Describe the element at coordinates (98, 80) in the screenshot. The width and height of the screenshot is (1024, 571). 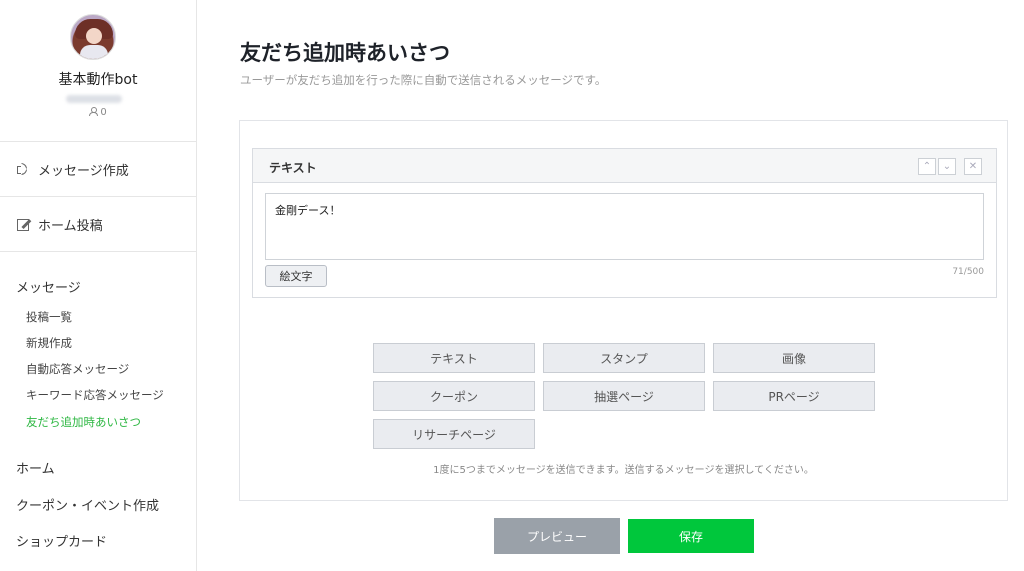
I see `bot-name: 基本動作bot` at that location.